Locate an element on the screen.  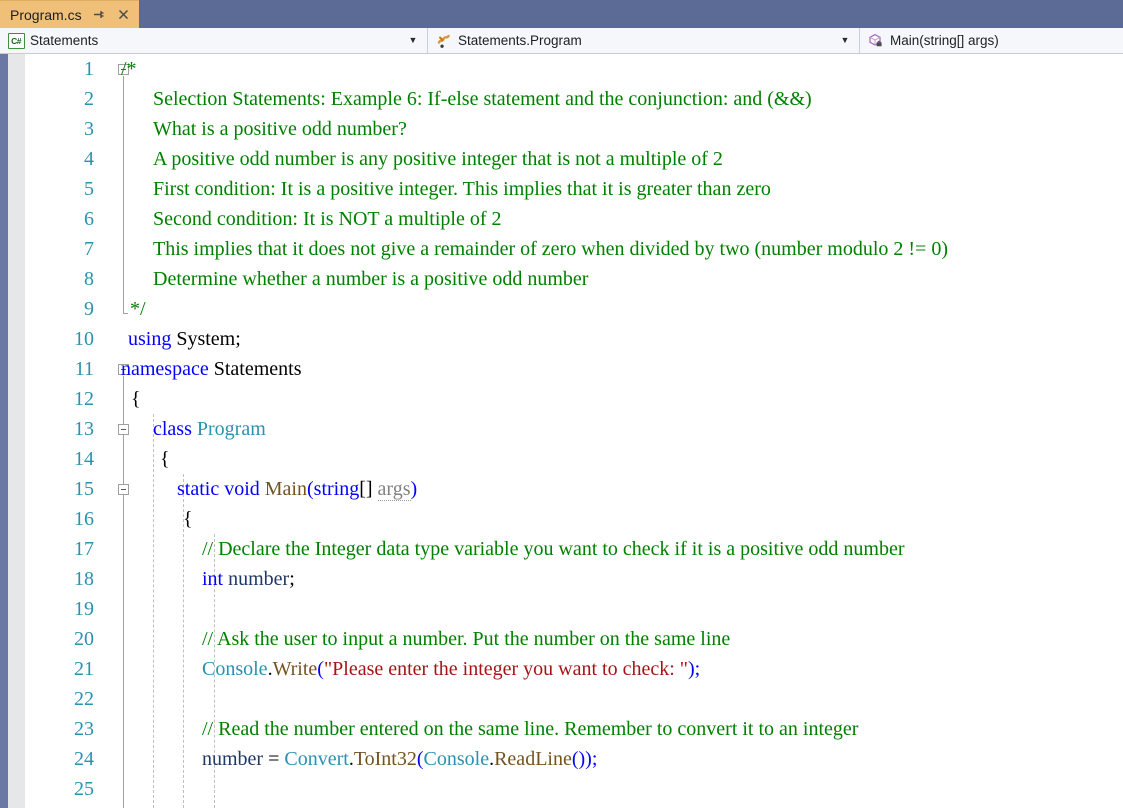
line-number-row: 8 is located at coordinates (64, 279).